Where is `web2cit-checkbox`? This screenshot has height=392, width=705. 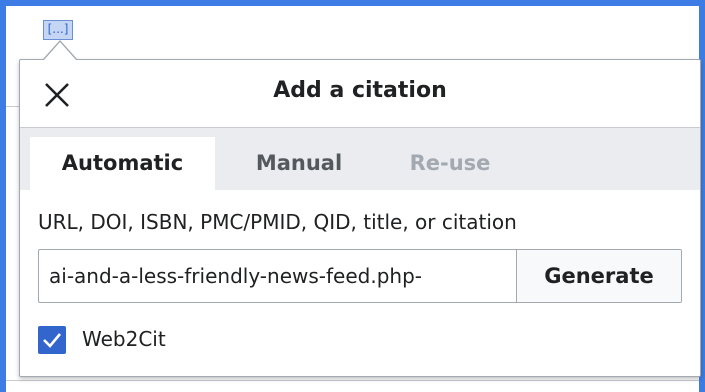 web2cit-checkbox is located at coordinates (52, 340).